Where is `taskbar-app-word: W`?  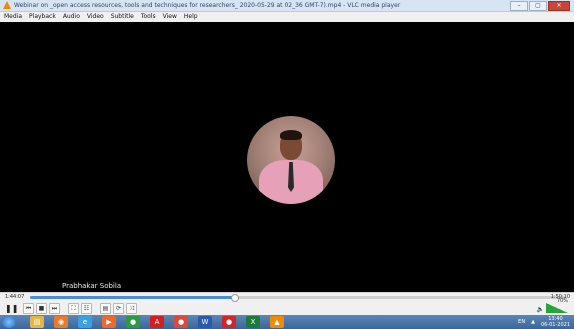
taskbar-app-word: W is located at coordinates (205, 322).